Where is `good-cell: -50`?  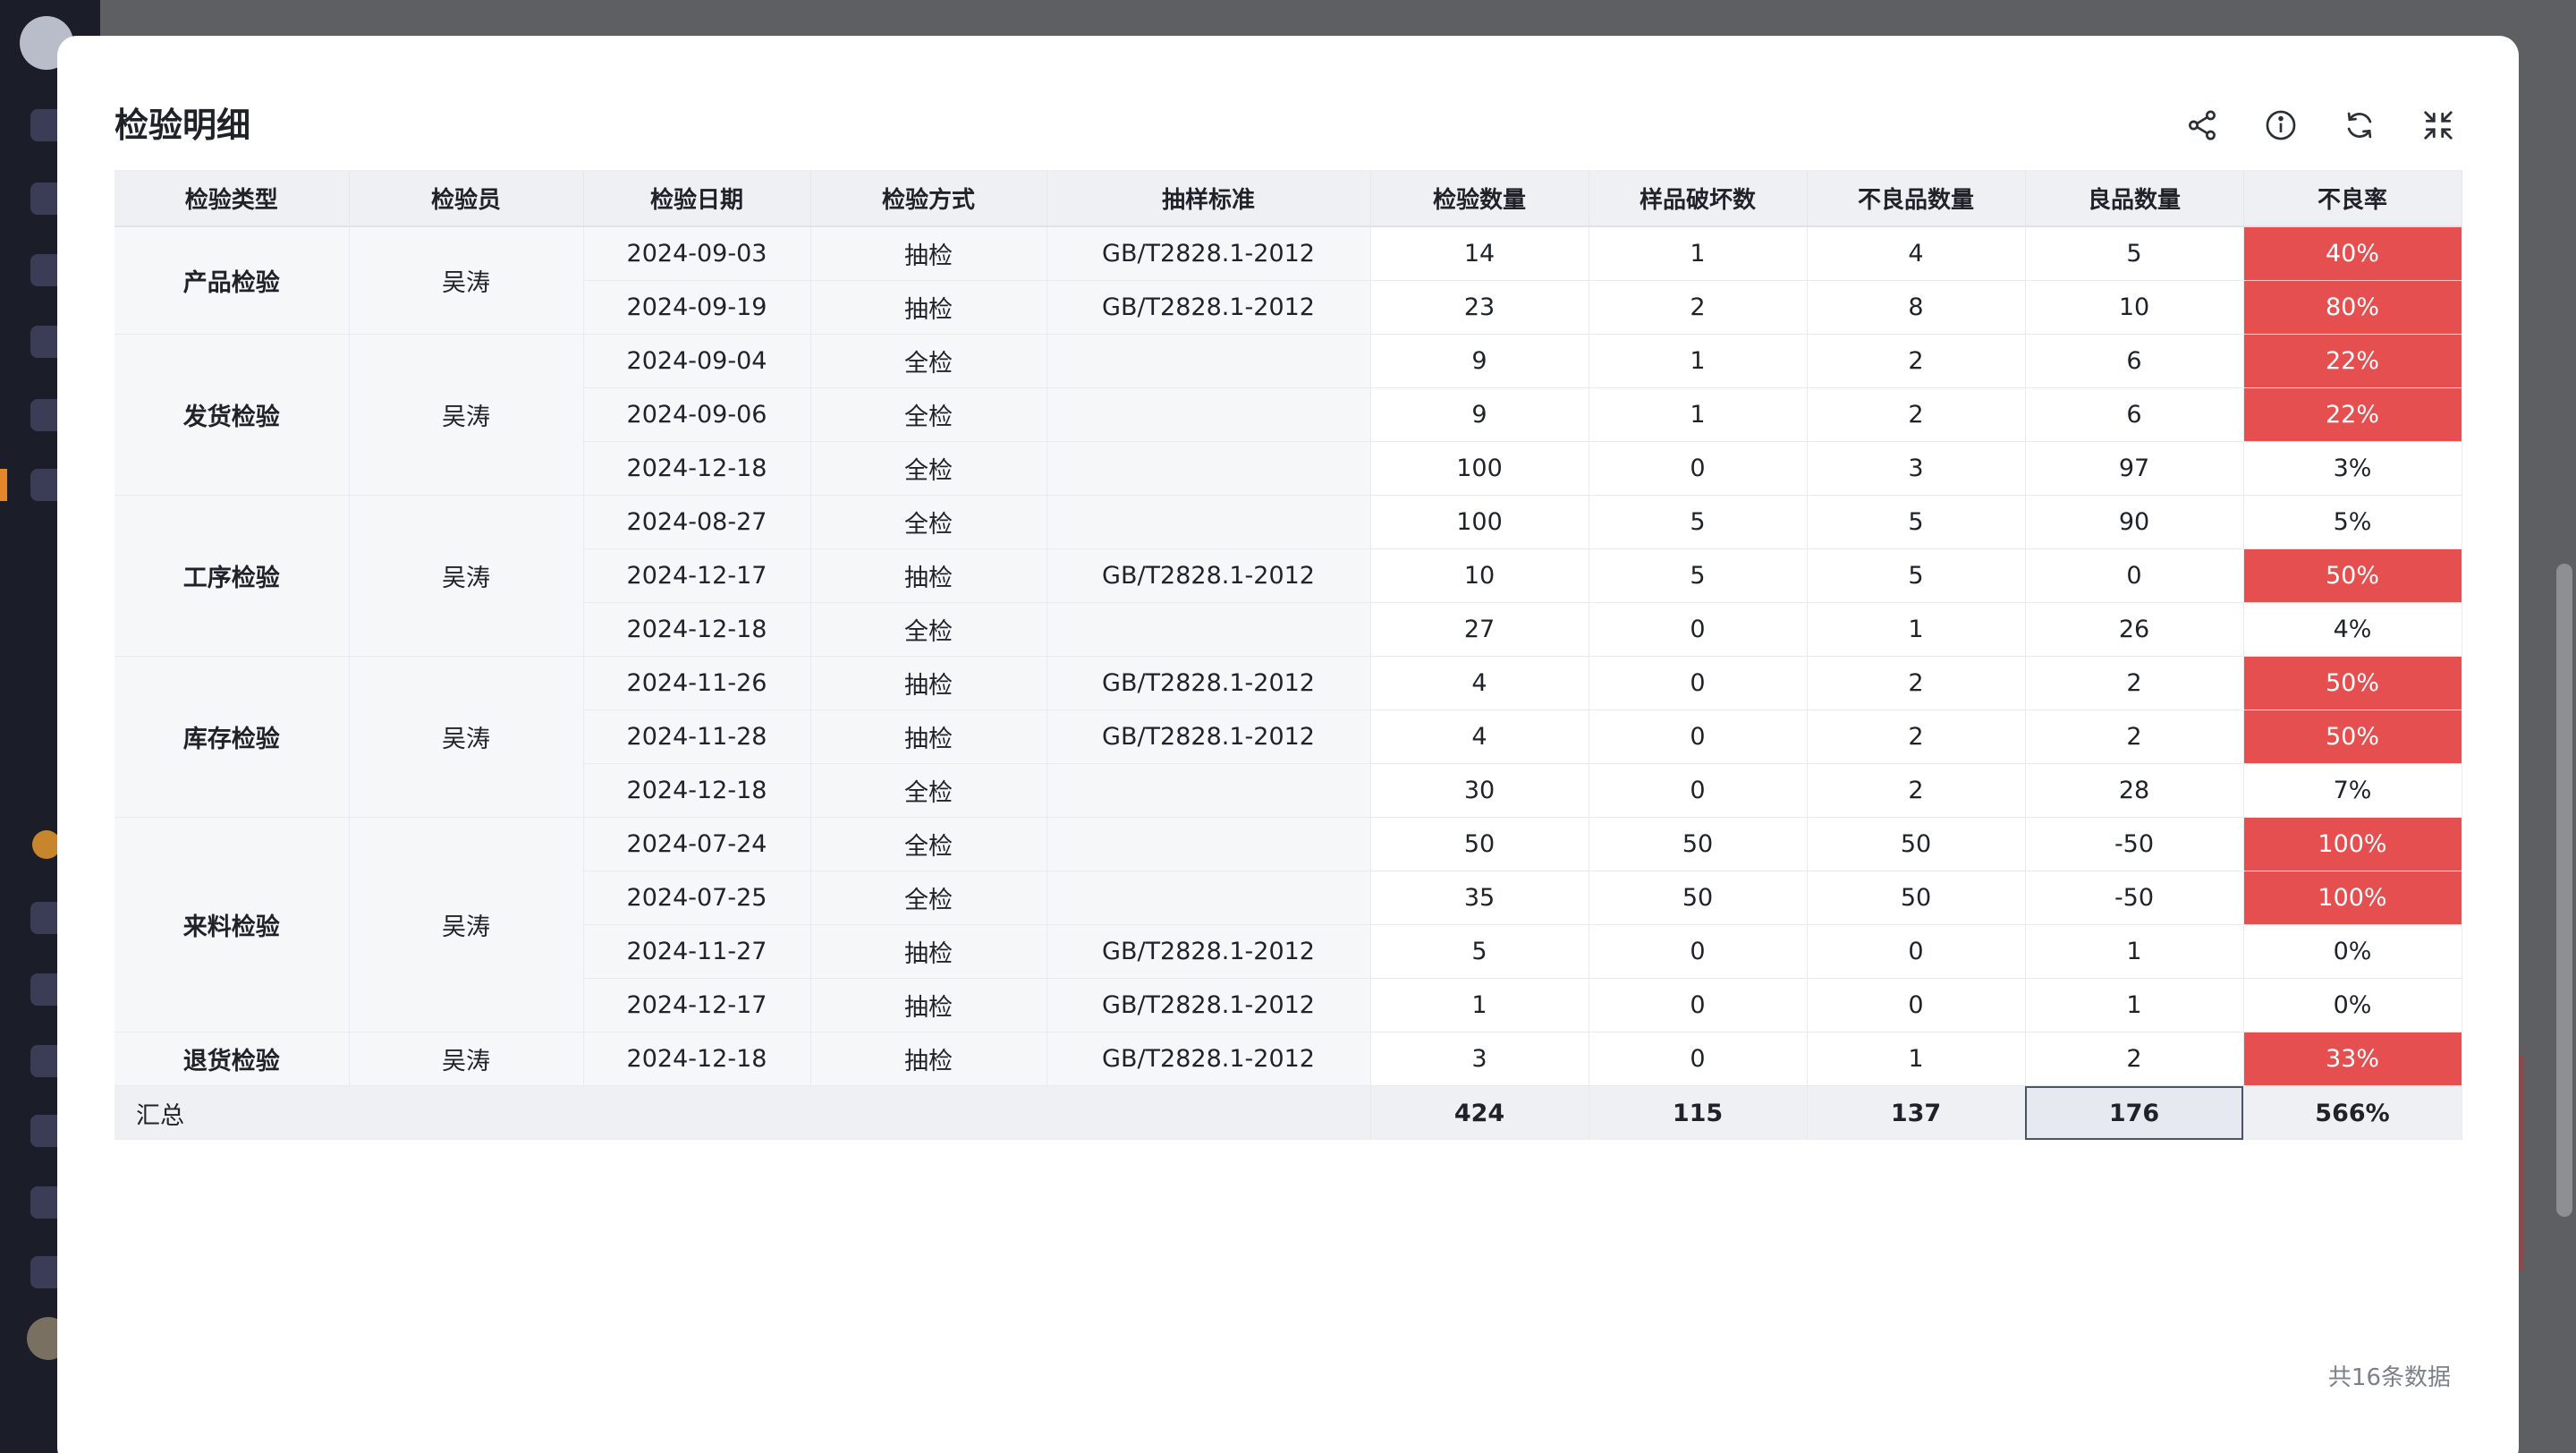
good-cell: -50 is located at coordinates (2134, 898).